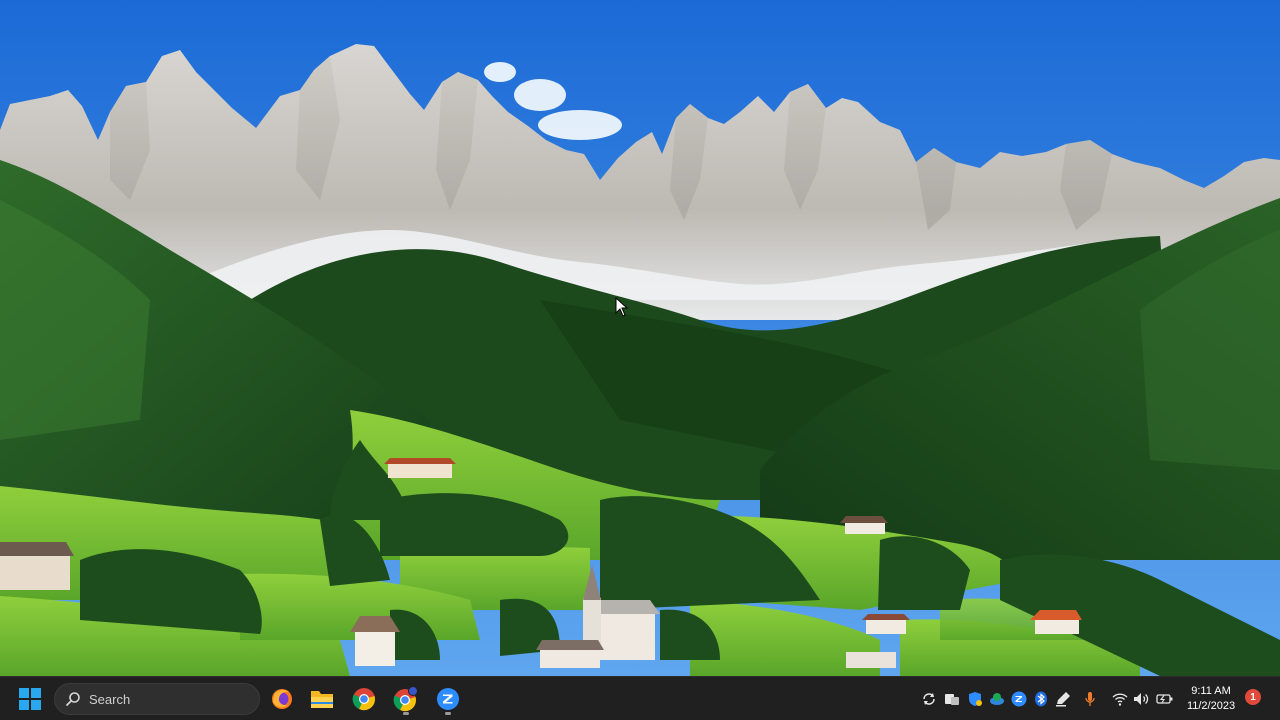 This screenshot has width=1280, height=720. I want to click on clock-time: 9:11 AM, so click(1211, 691).